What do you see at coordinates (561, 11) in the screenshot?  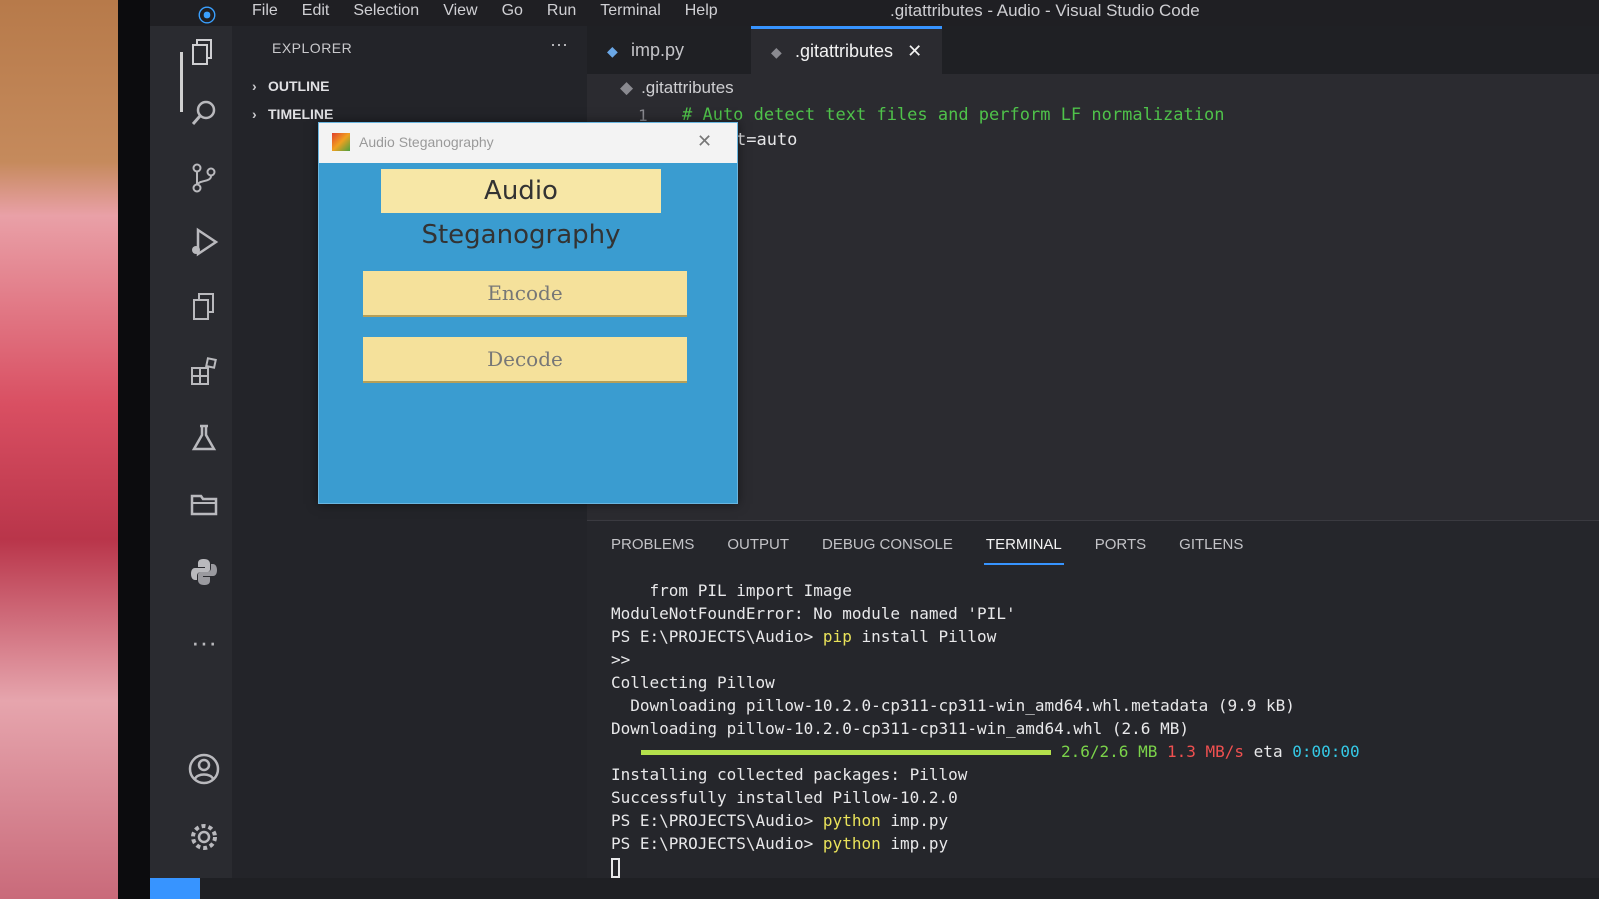 I see `menu-run: Run` at bounding box center [561, 11].